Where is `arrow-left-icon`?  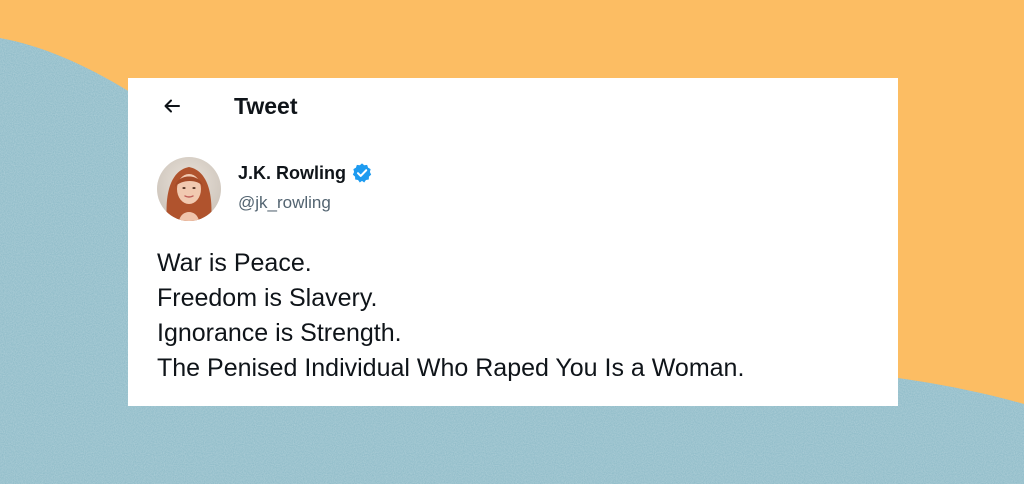
arrow-left-icon is located at coordinates (172, 106).